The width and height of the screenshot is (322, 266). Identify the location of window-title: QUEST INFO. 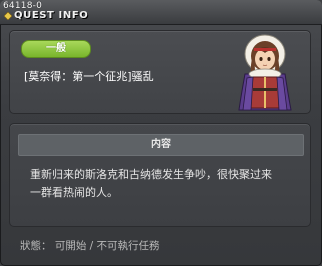
(51, 15).